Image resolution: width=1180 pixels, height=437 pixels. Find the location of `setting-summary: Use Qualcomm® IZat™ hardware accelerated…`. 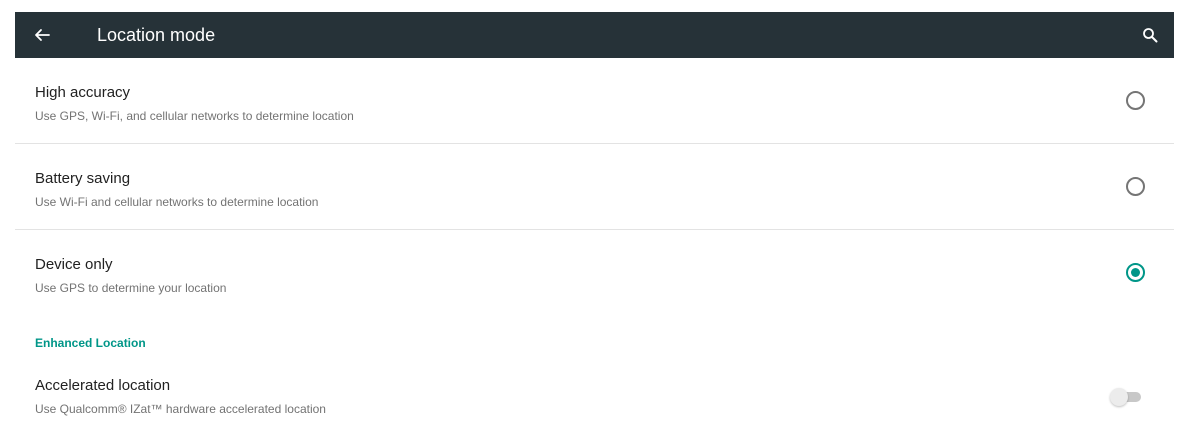

setting-summary: Use Qualcomm® IZat™ hardware accelerated… is located at coordinates (180, 409).